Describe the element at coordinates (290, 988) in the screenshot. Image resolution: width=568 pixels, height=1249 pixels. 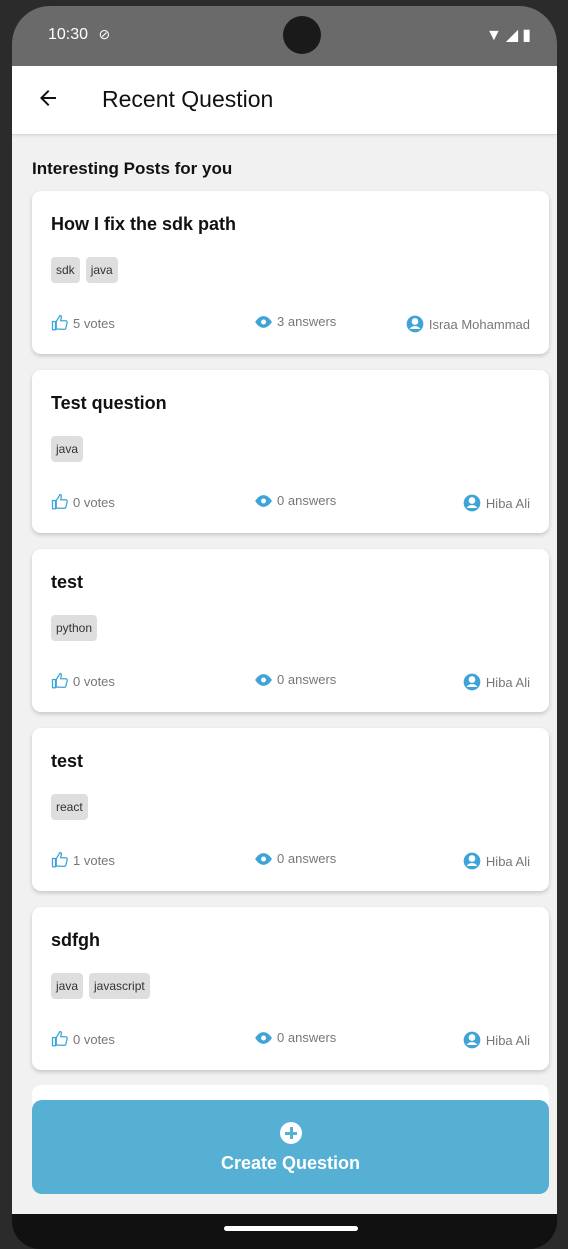
I see `post-card: sdfgh java javascript 0 votes 0 answers` at that location.